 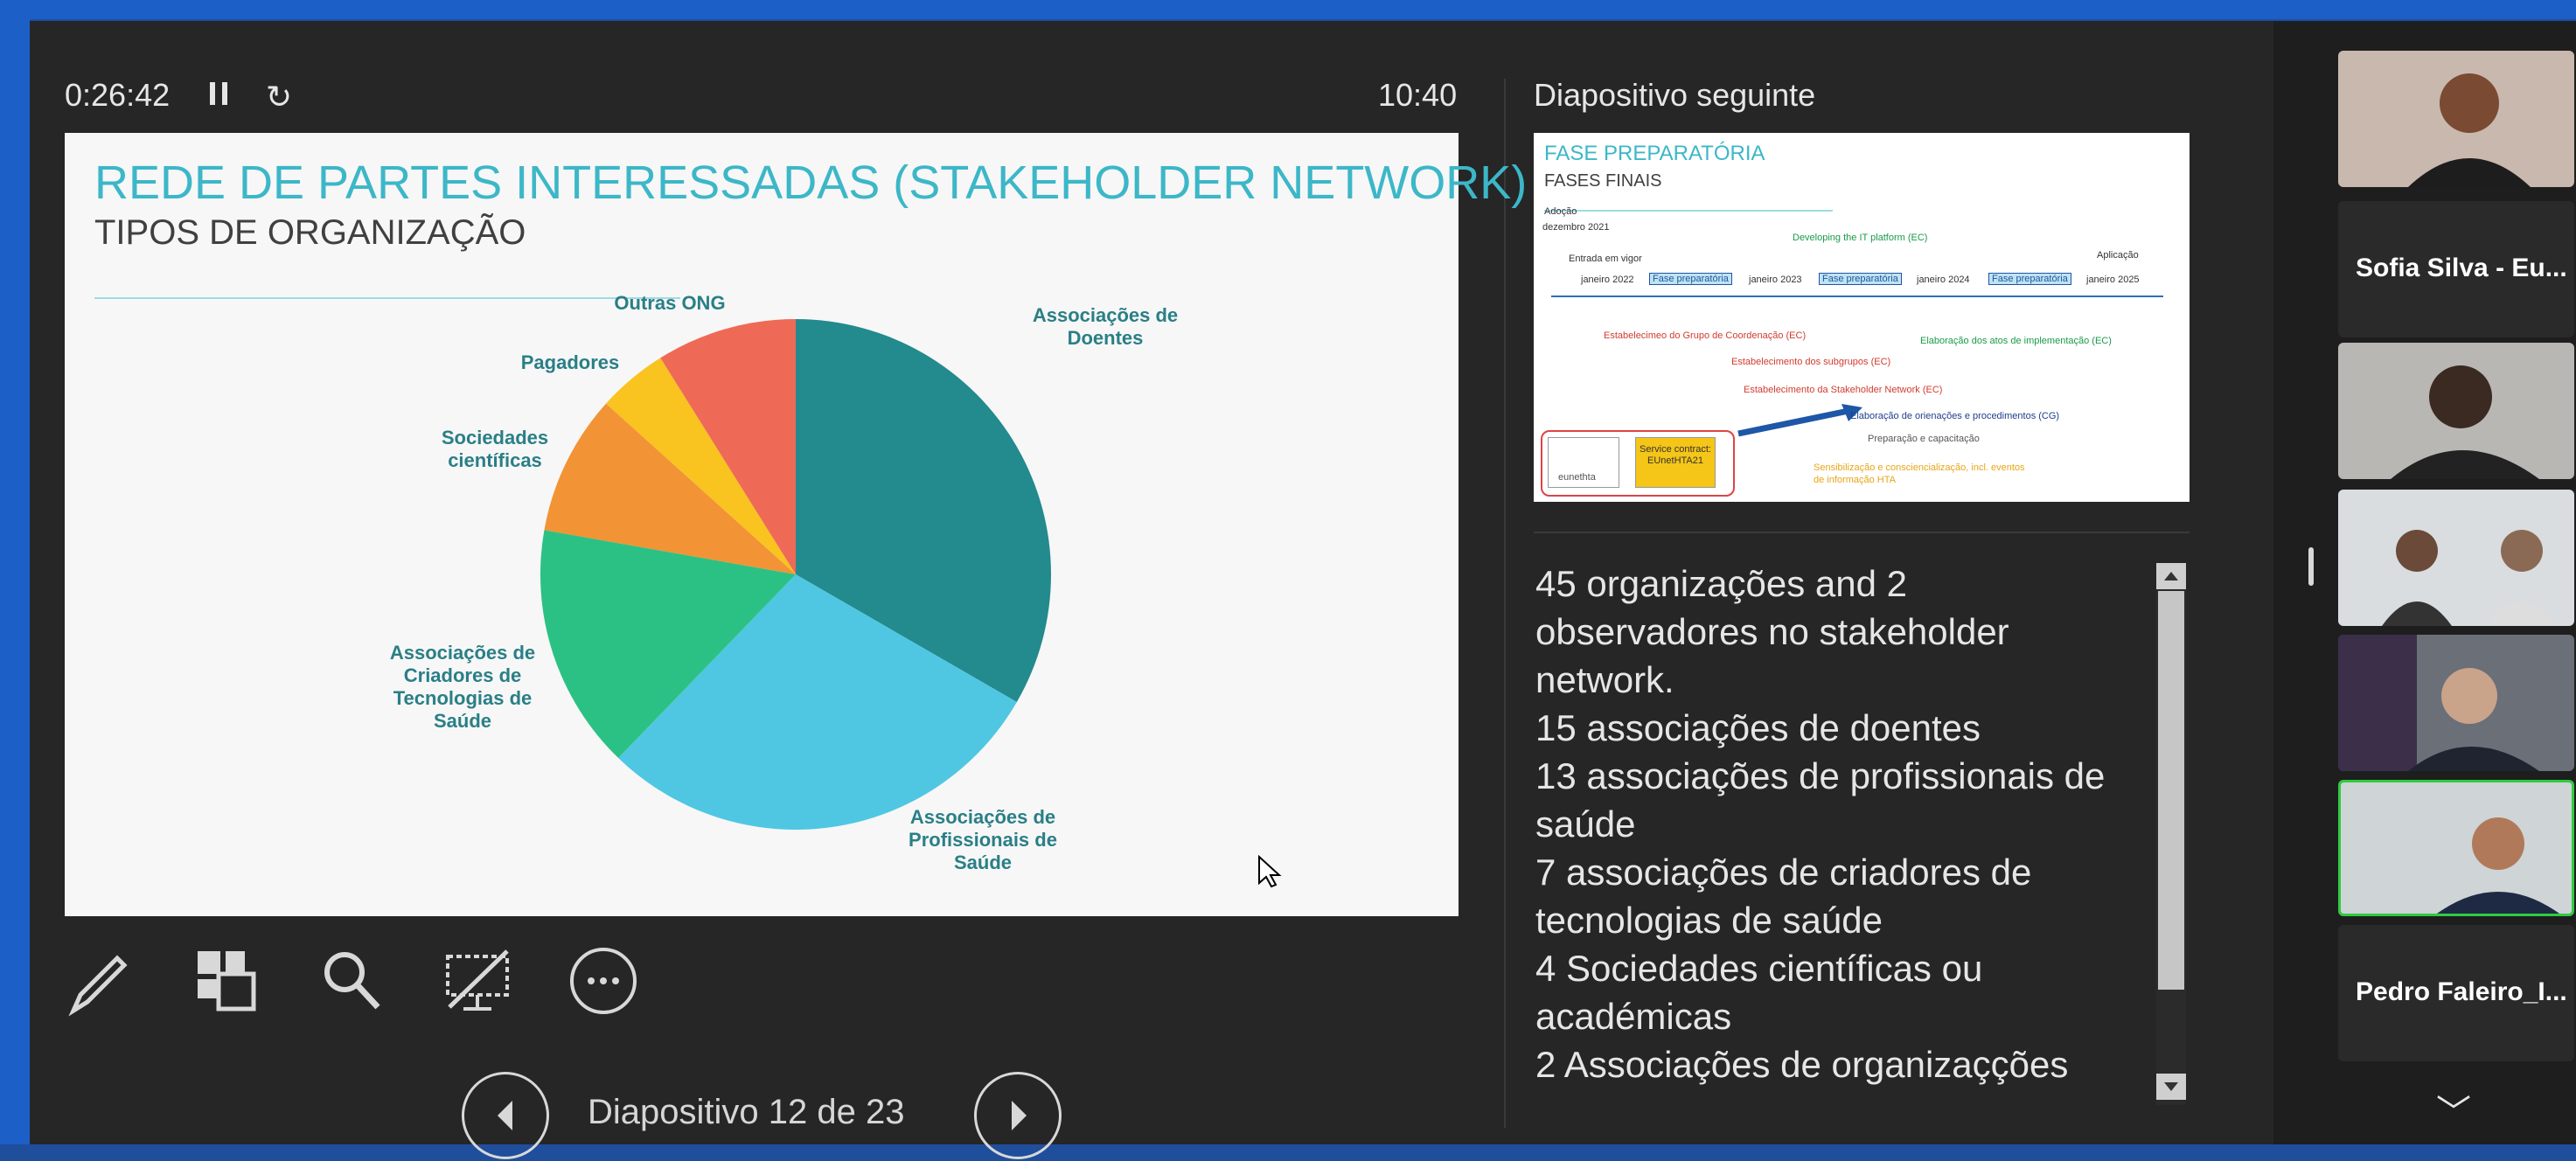 What do you see at coordinates (1018, 1115) in the screenshot?
I see `next-slide-button` at bounding box center [1018, 1115].